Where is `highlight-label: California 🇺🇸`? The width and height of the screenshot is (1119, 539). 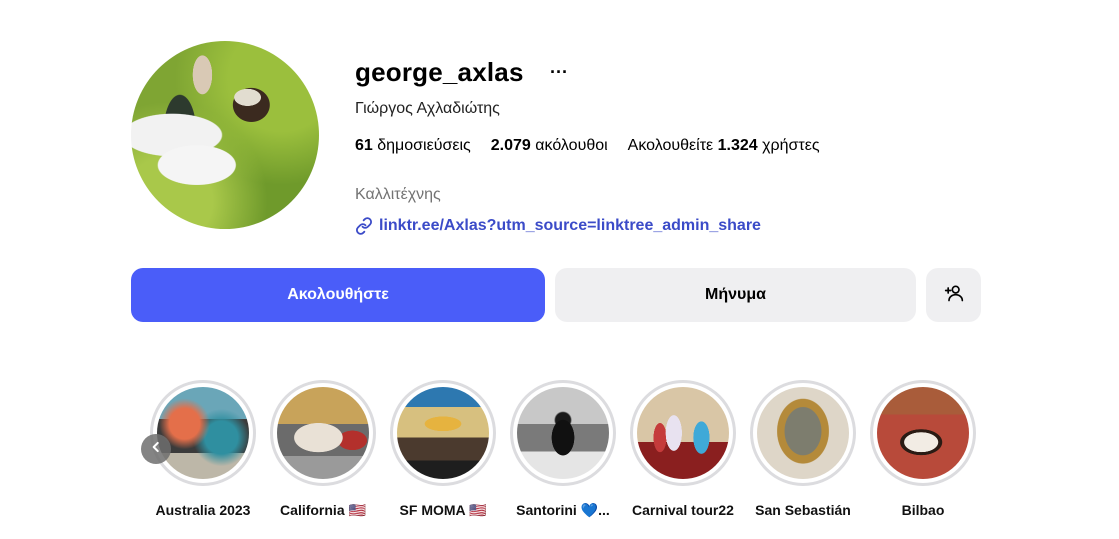
highlight-label: California 🇺🇸 is located at coordinates (323, 510).